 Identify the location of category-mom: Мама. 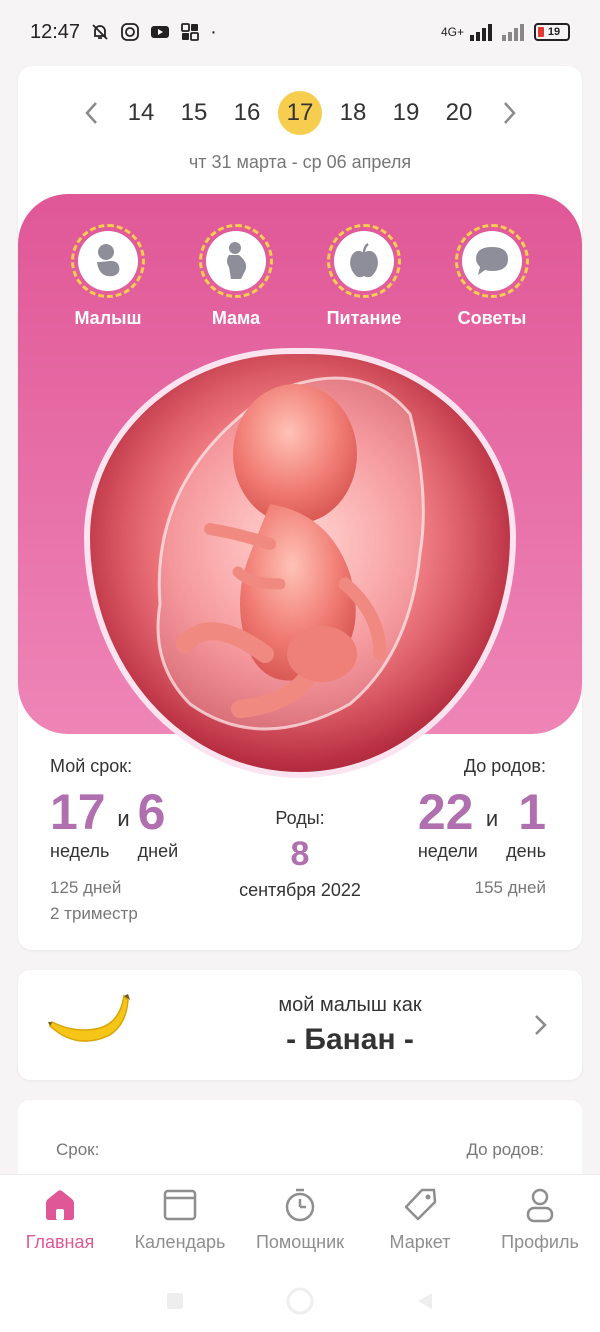
(236, 276).